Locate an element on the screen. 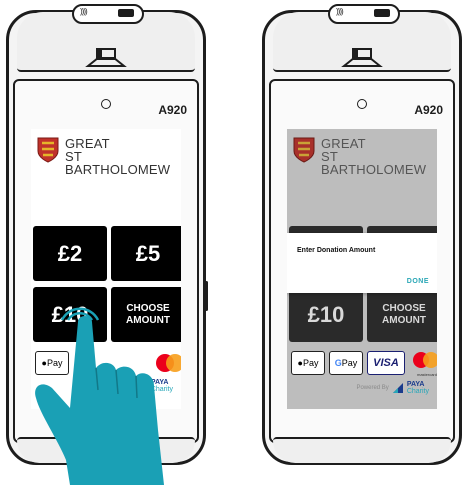  mastercard-badge: mastercard is located at coordinates (423, 364).